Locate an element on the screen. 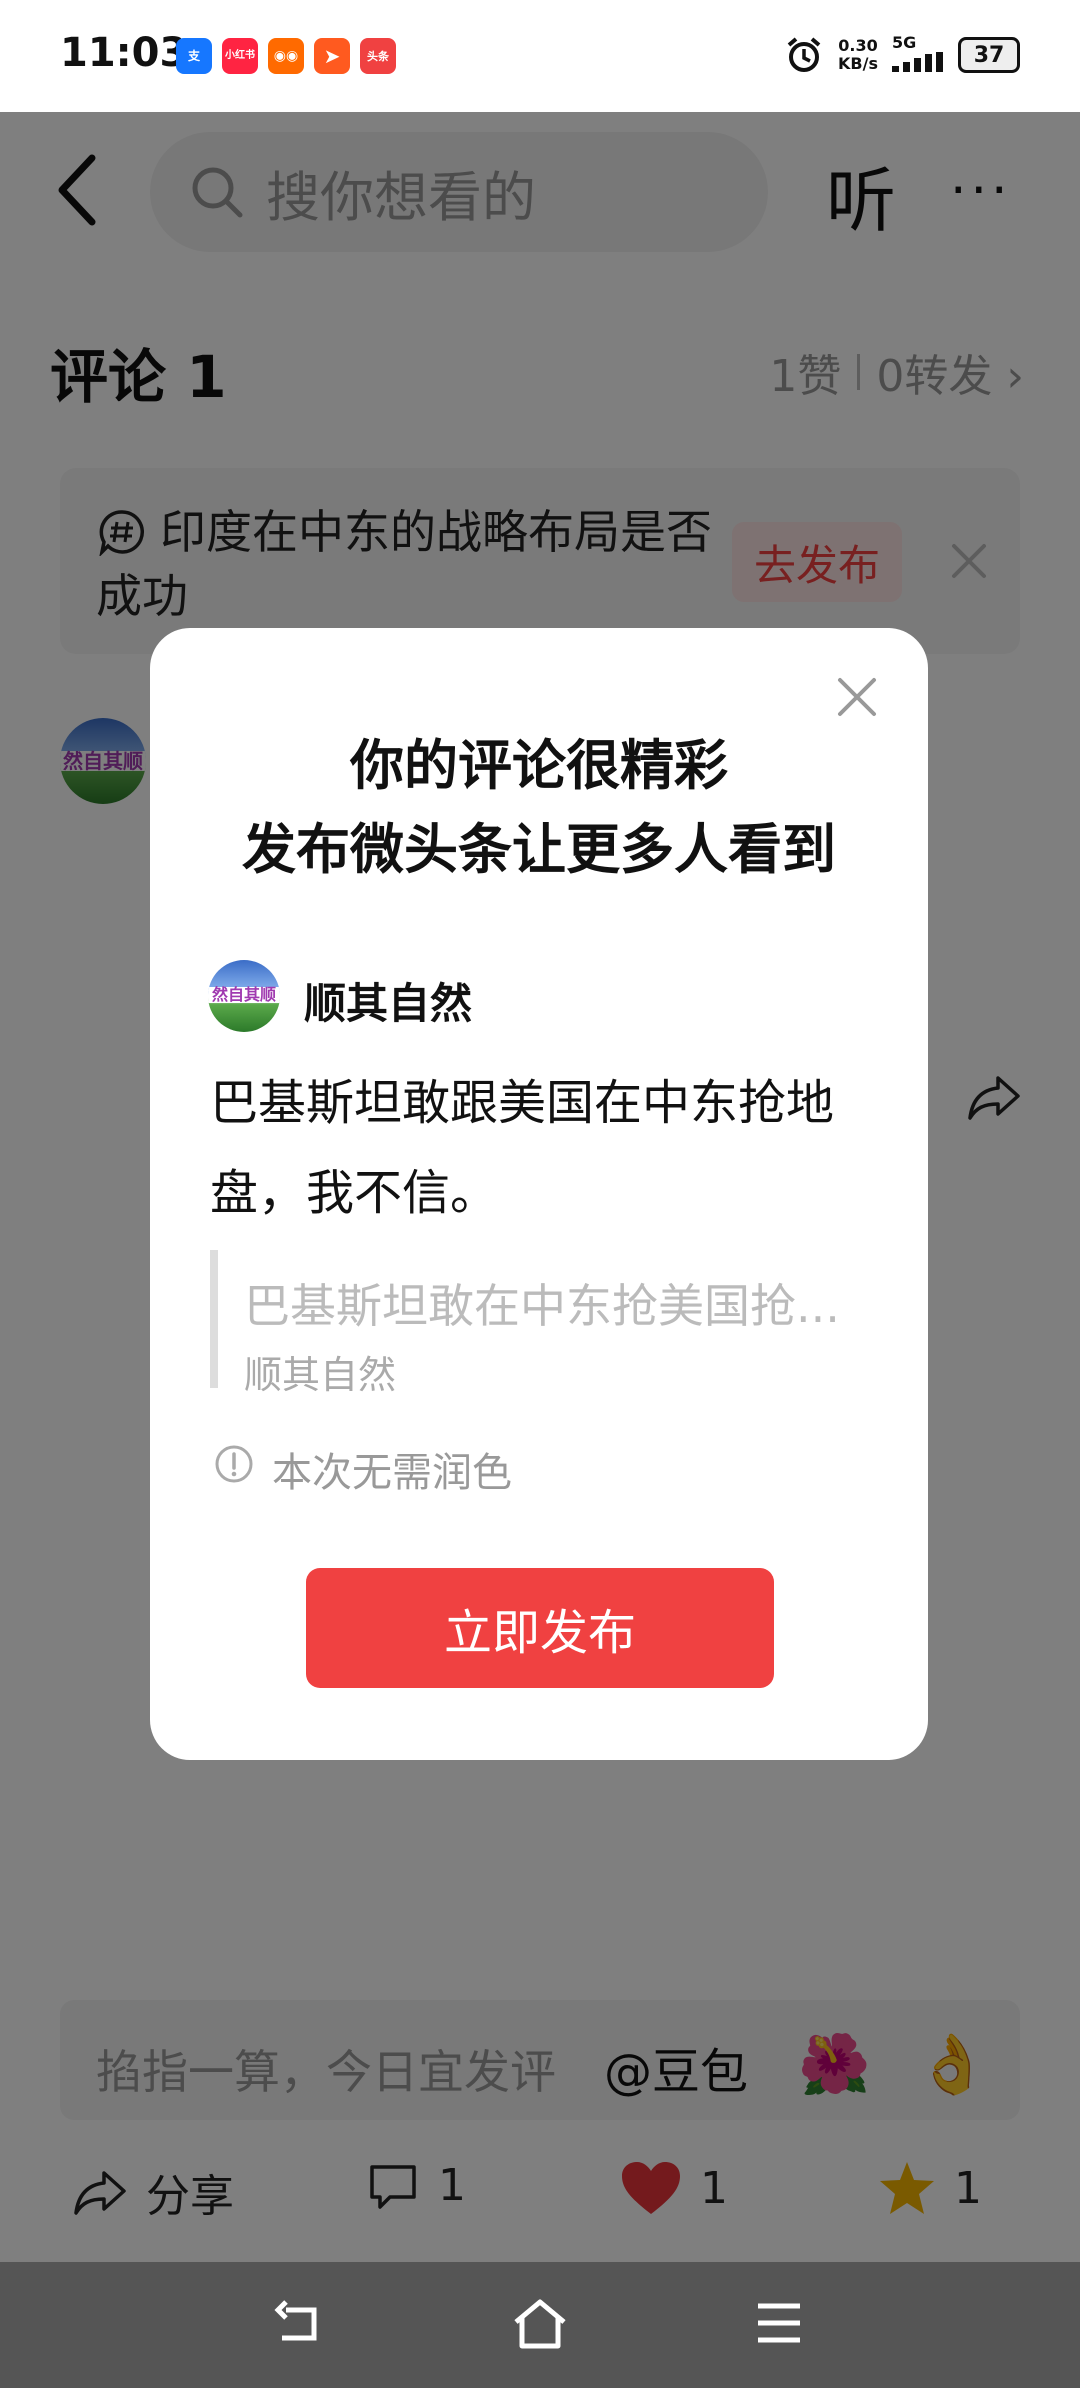 This screenshot has height=2388, width=1080. nav-back-icon is located at coordinates (300, 2324).